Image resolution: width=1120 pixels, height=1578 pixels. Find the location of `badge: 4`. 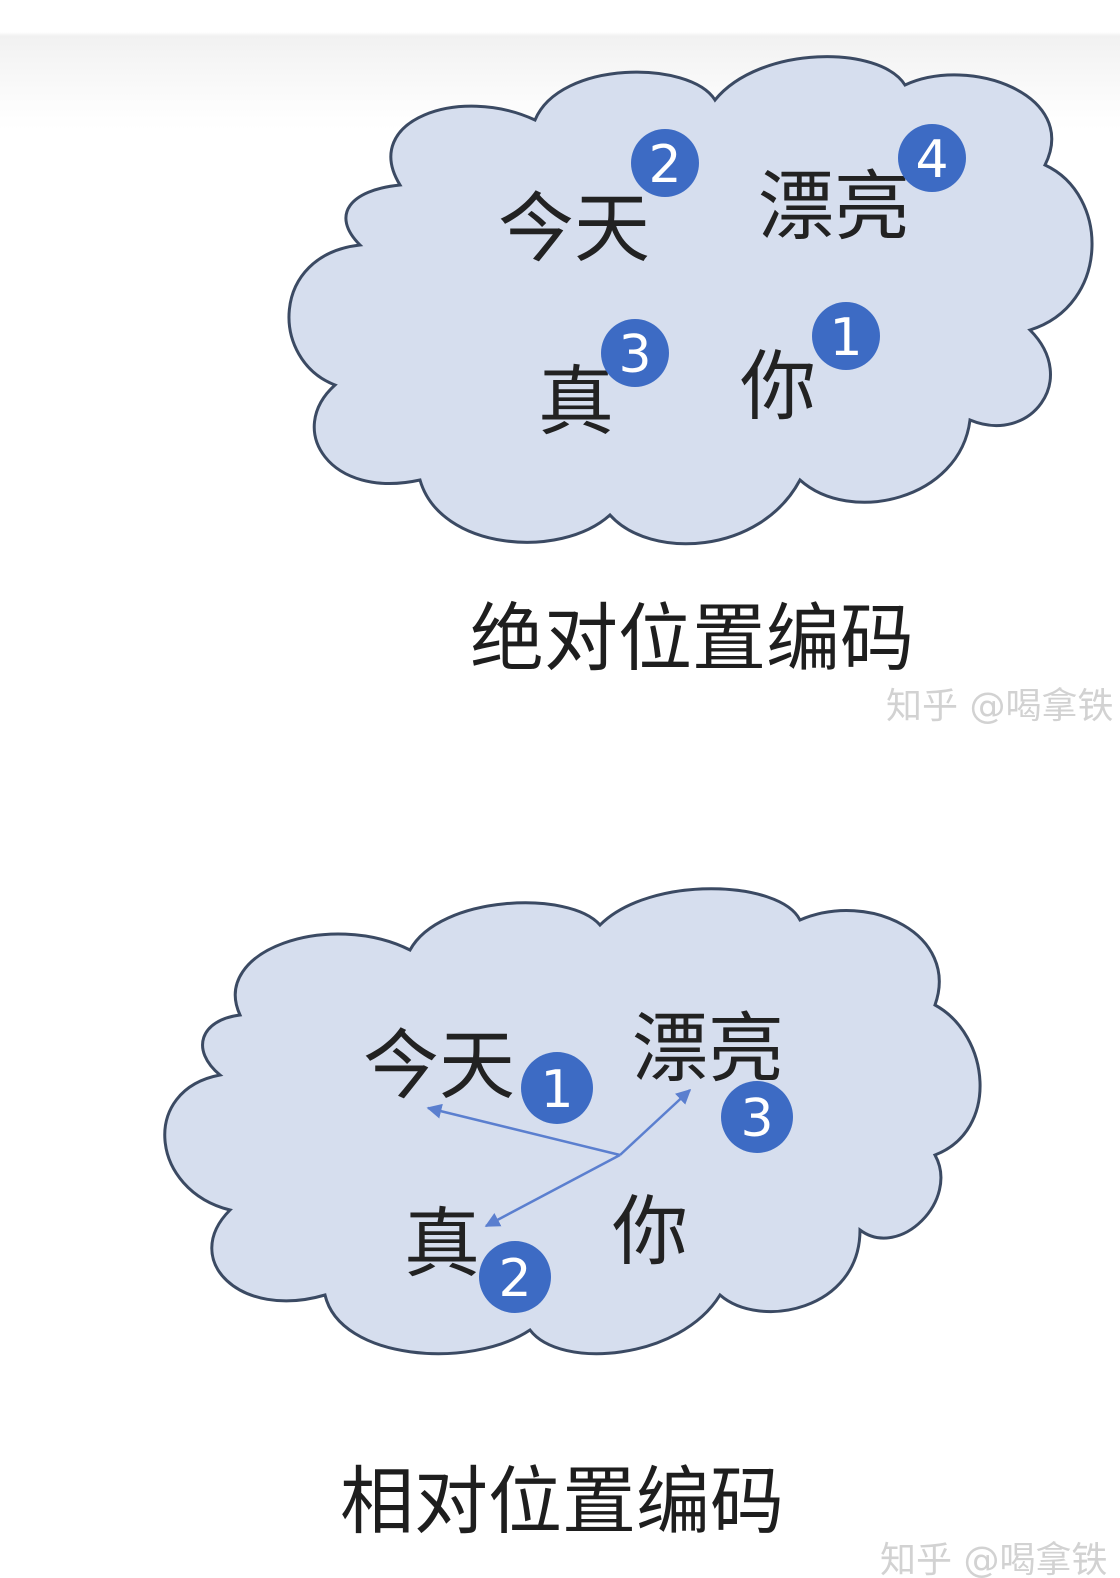

badge: 4 is located at coordinates (932, 158).